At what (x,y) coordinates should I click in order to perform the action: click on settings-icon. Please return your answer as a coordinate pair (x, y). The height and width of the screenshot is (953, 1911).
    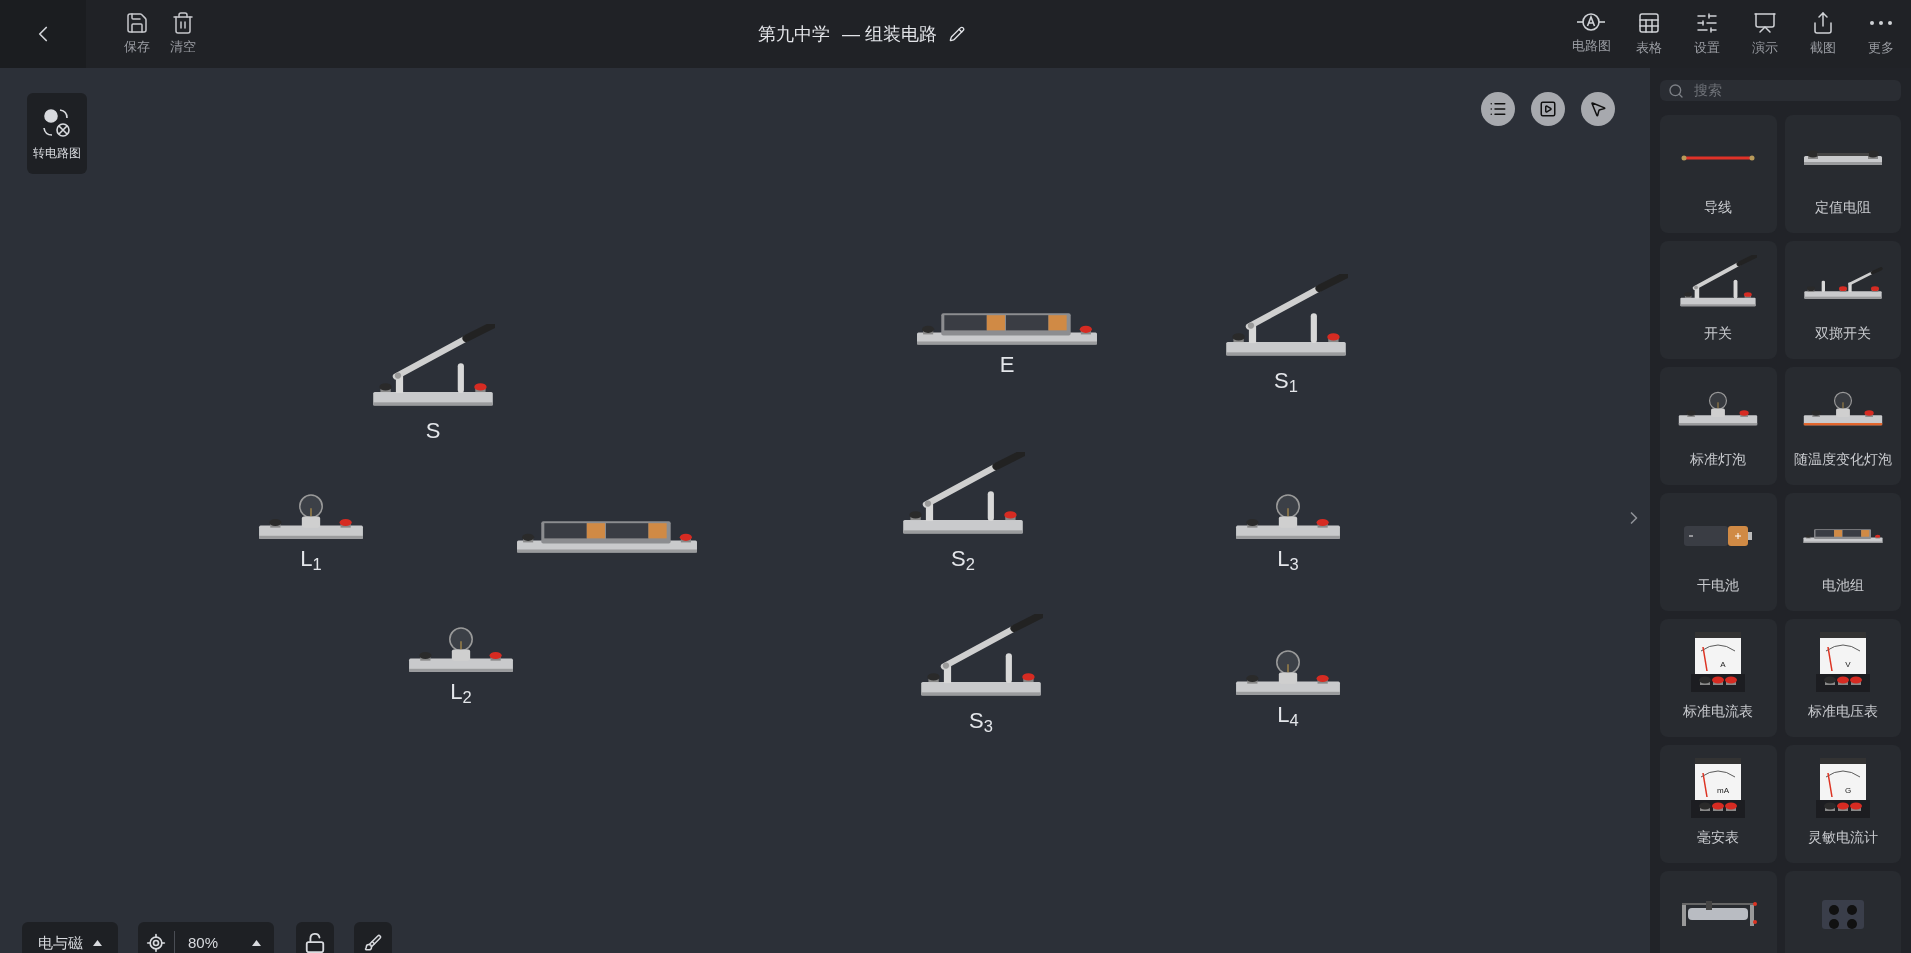
    Looking at the image, I should click on (1707, 22).